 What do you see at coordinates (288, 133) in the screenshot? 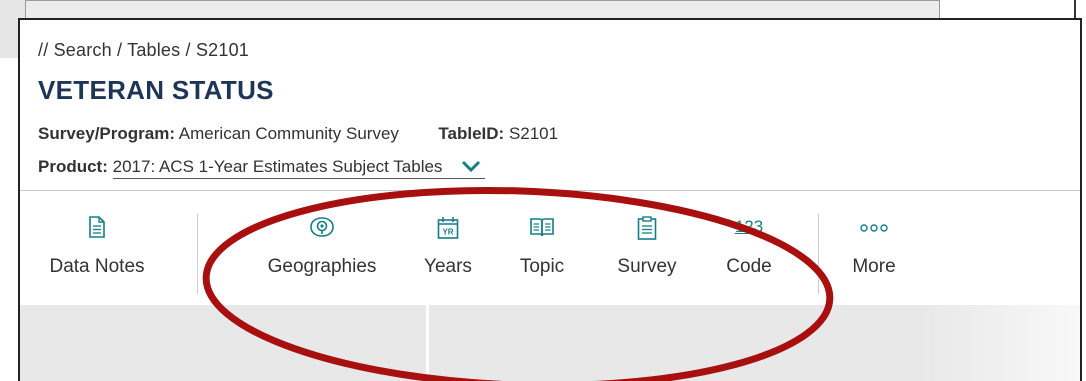
I see `survey-value: American Community Survey` at bounding box center [288, 133].